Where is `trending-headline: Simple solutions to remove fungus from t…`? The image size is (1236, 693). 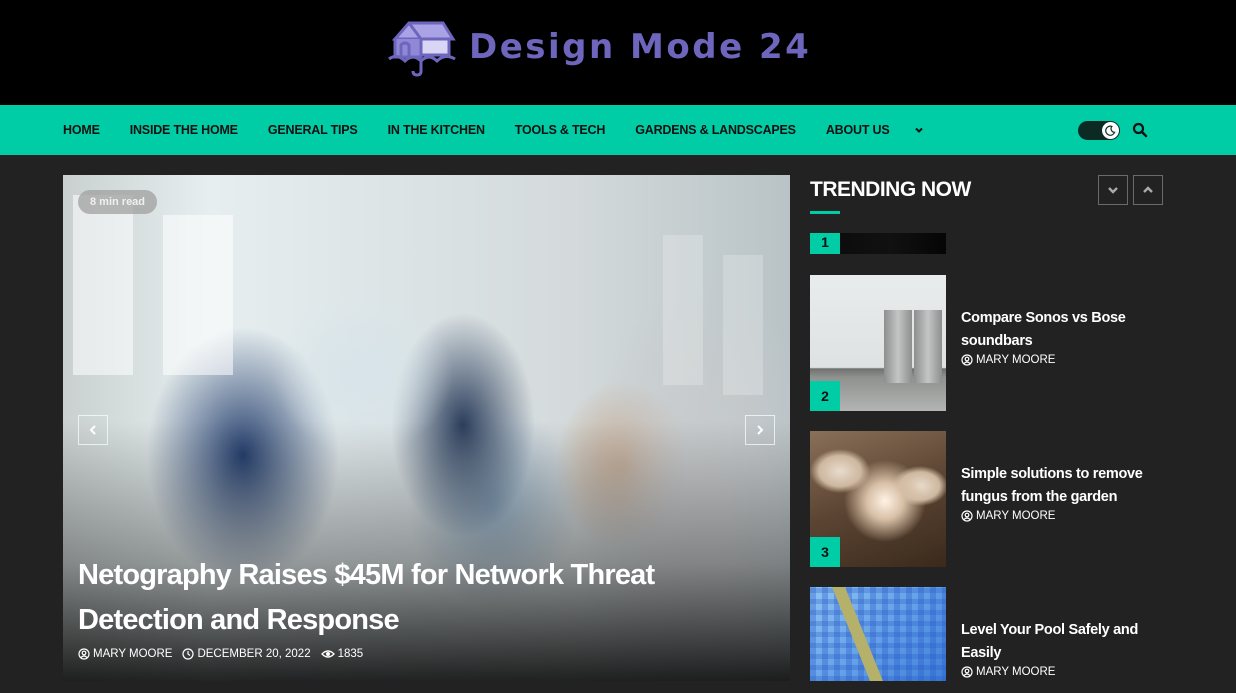 trending-headline: Simple solutions to remove fungus from t… is located at coordinates (1056, 486).